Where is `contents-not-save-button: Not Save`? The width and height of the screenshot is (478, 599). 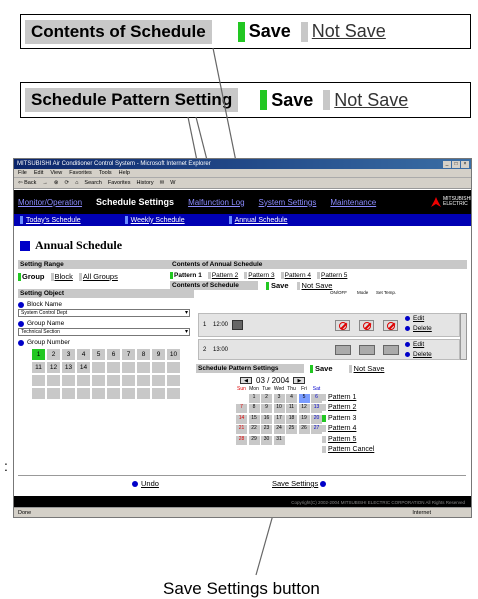
contents-not-save-button: Not Save is located at coordinates (314, 285).